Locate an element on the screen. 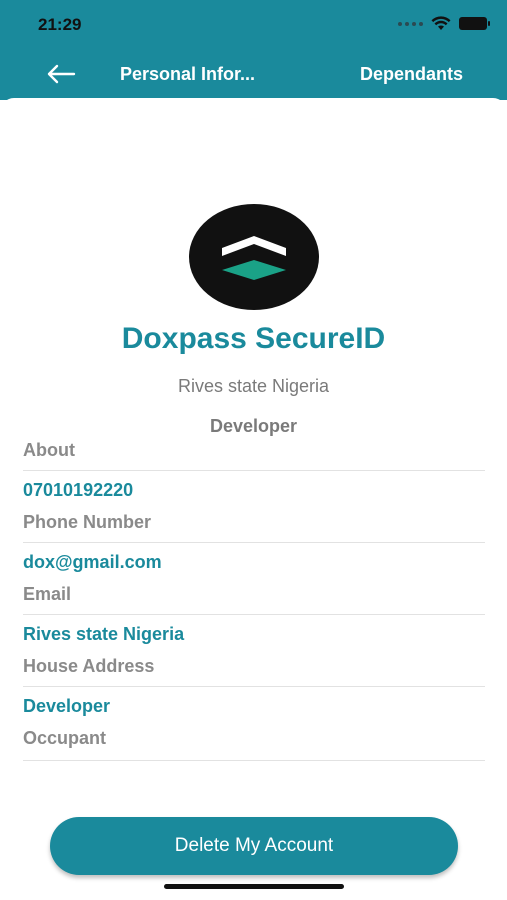 The width and height of the screenshot is (507, 900). org-logo is located at coordinates (254, 257).